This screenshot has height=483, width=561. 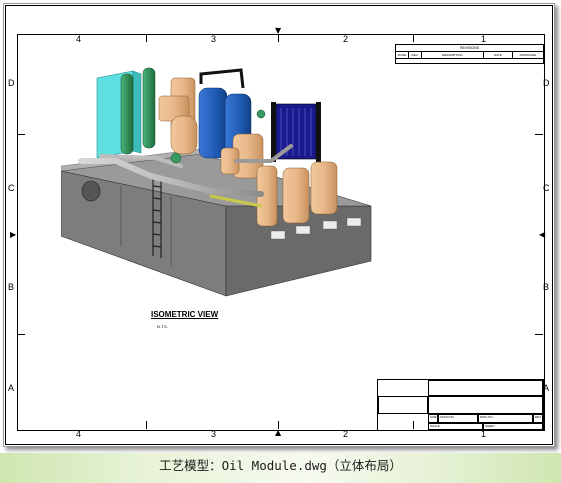 I want to click on fscm-cell: FSCM NO, so click(x=458, y=418).